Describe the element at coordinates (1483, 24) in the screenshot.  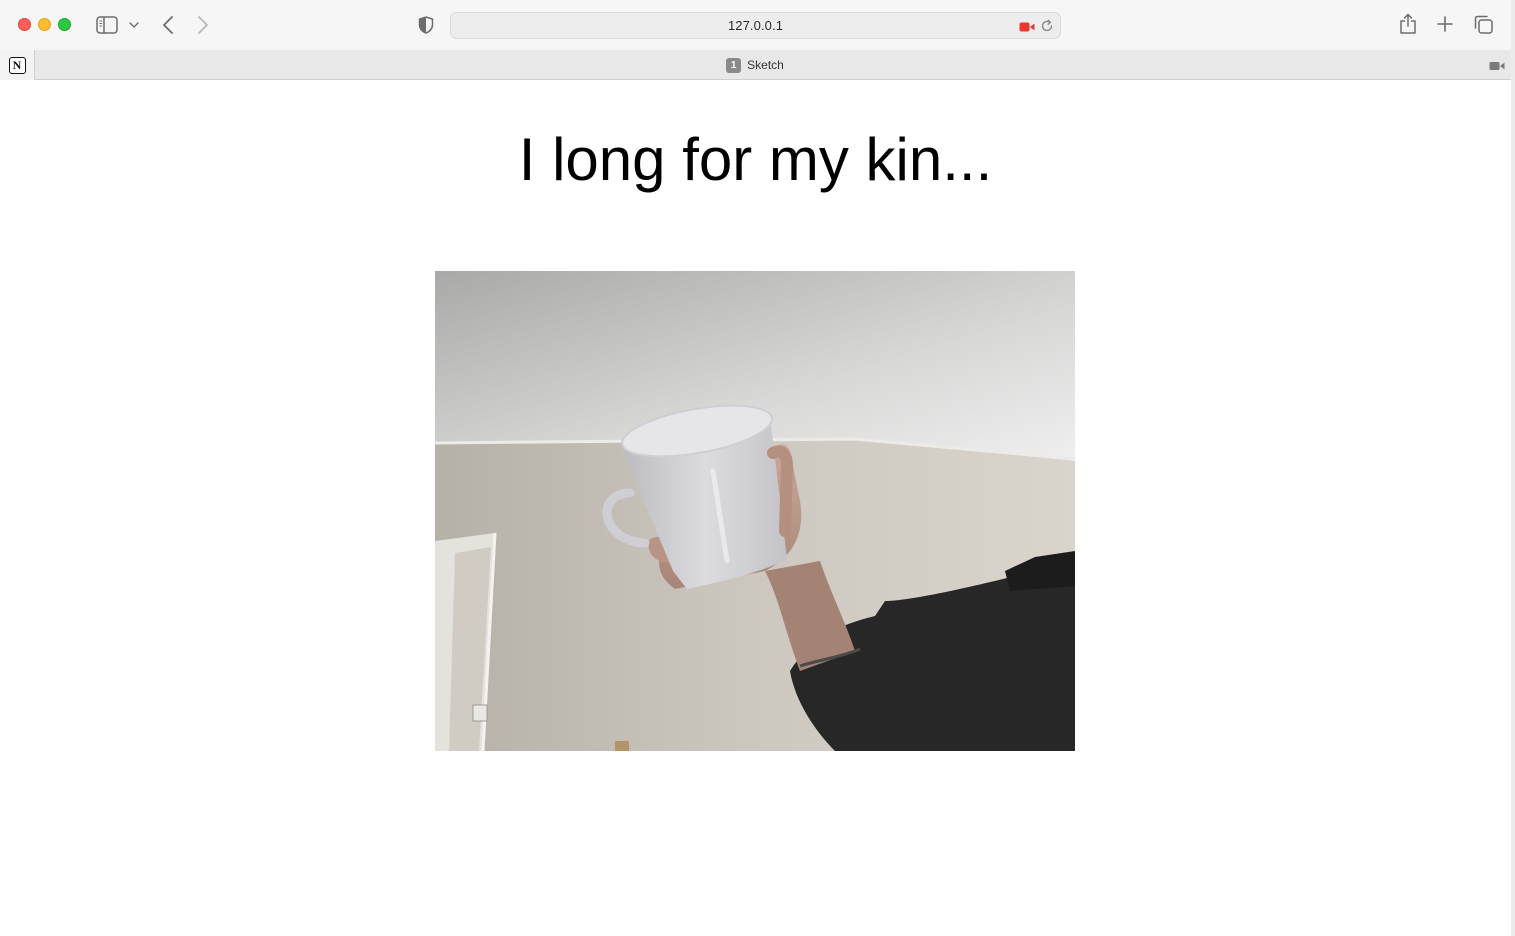
I see `tab-overview-icon` at that location.